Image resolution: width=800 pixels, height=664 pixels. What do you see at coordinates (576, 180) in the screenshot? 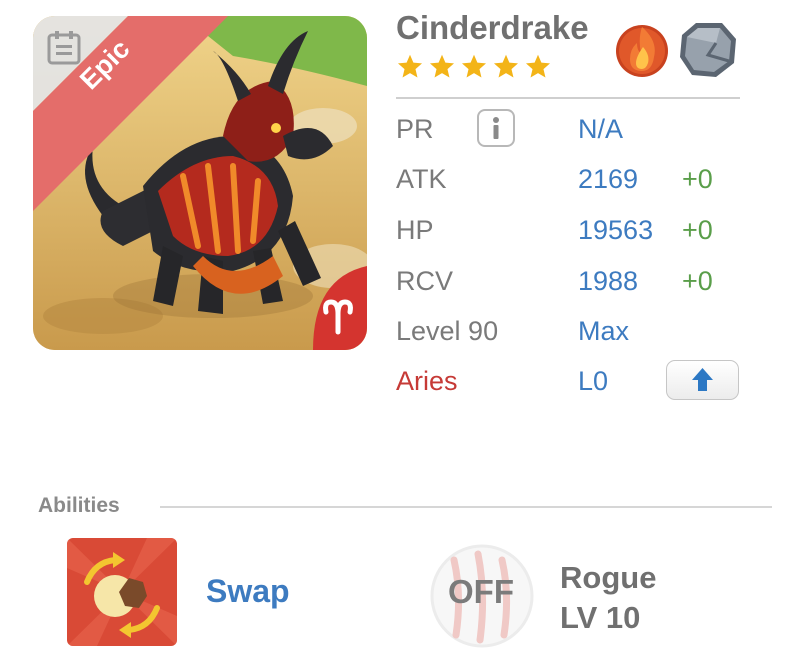
I see `stat-row-atk: ATK 2169 +0` at bounding box center [576, 180].